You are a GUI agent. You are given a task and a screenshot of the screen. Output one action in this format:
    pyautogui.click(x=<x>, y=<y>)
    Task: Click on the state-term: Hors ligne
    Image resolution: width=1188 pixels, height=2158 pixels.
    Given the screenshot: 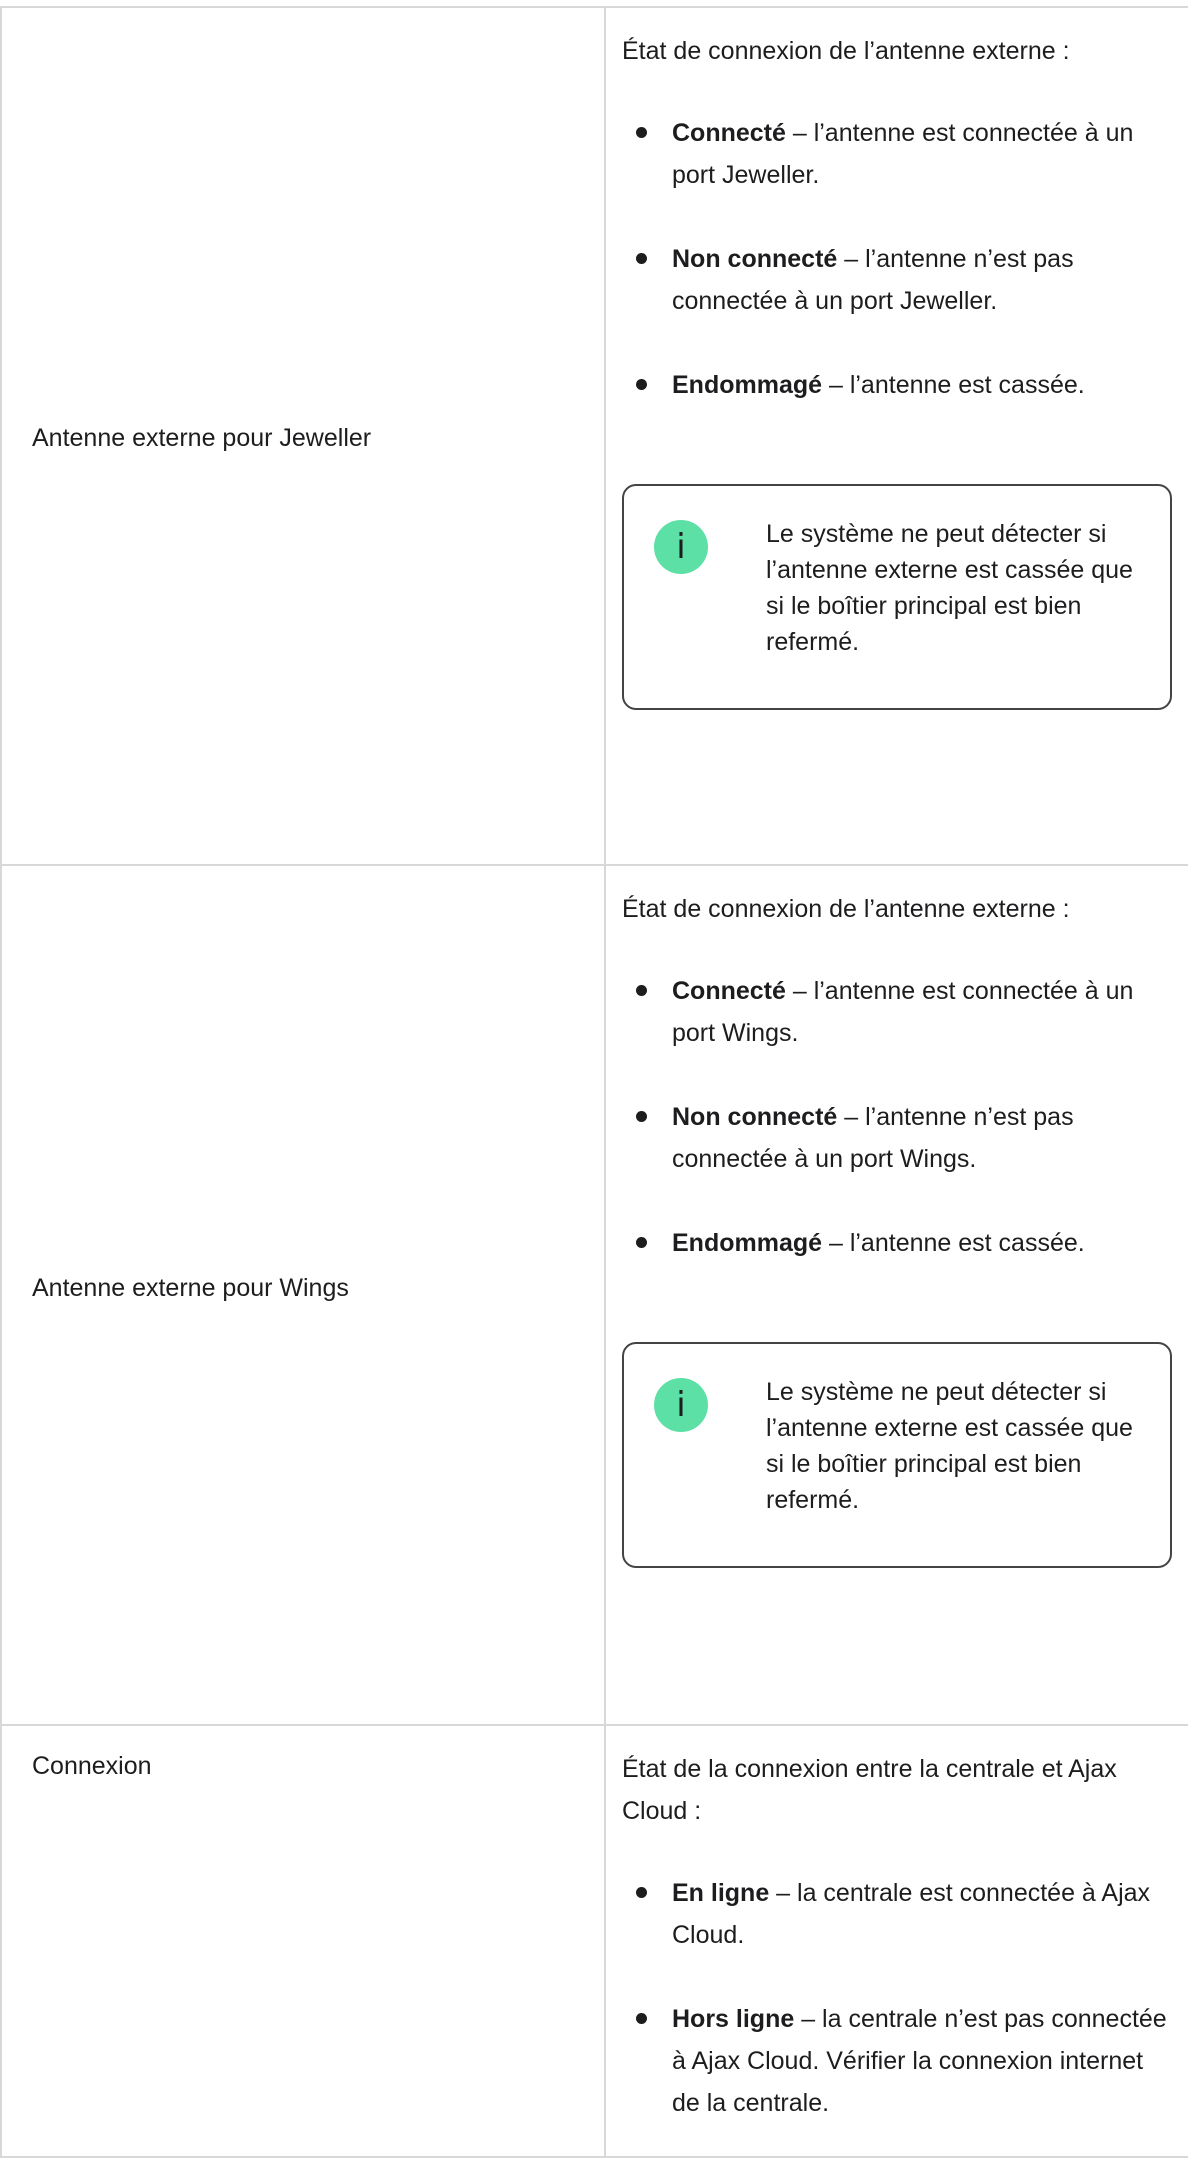 What is the action you would take?
    pyautogui.click(x=733, y=2019)
    